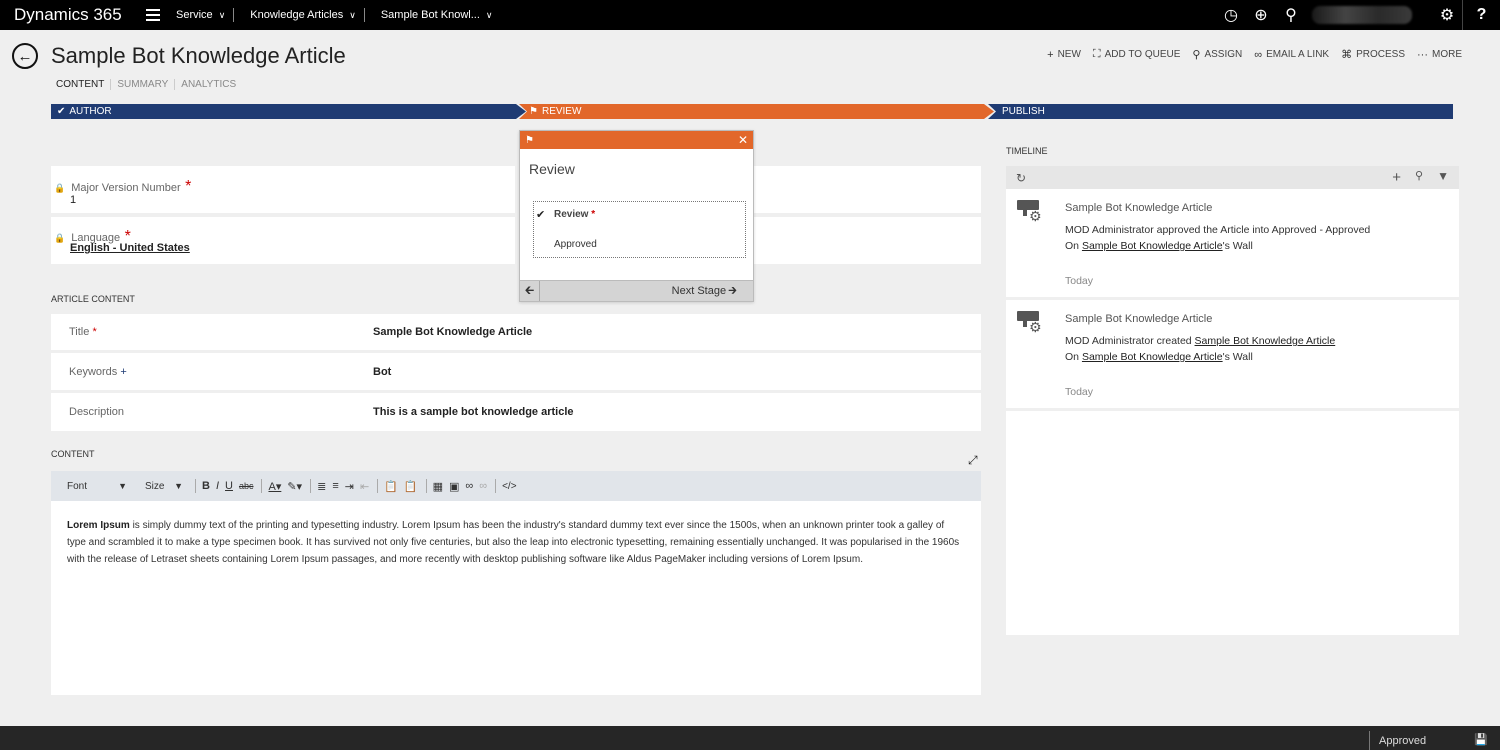 This screenshot has height=750, width=1500. I want to click on major-version-field: 🔒 Major Version Number * 1, so click(283, 189).